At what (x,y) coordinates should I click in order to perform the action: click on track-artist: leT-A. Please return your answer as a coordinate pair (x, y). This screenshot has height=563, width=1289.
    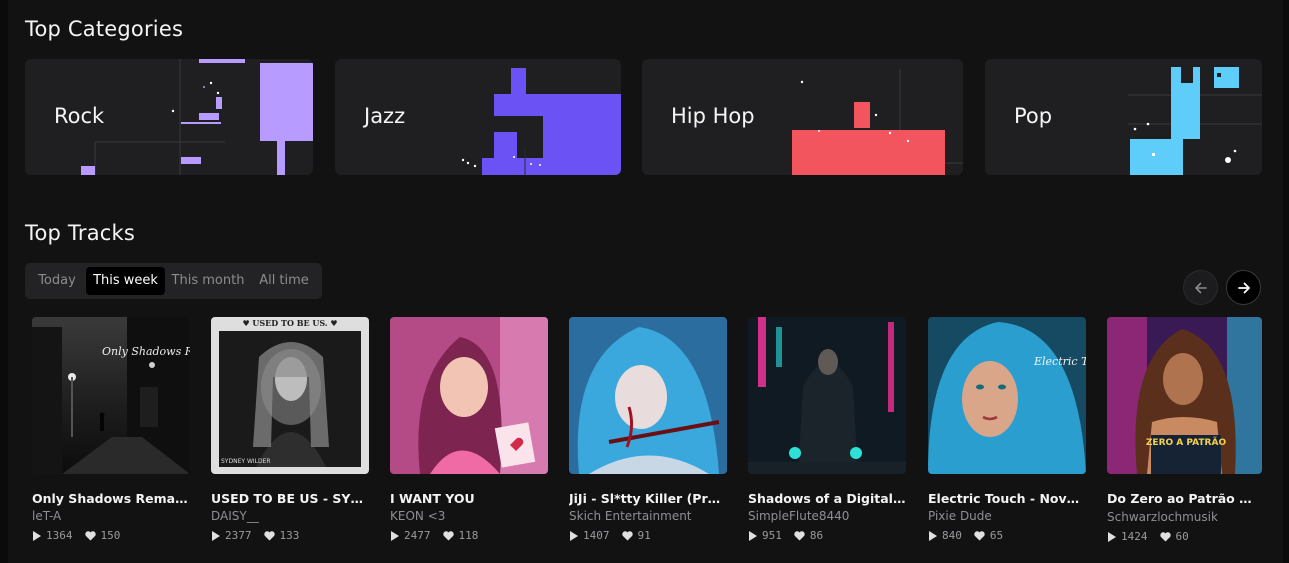
    Looking at the image, I should click on (111, 516).